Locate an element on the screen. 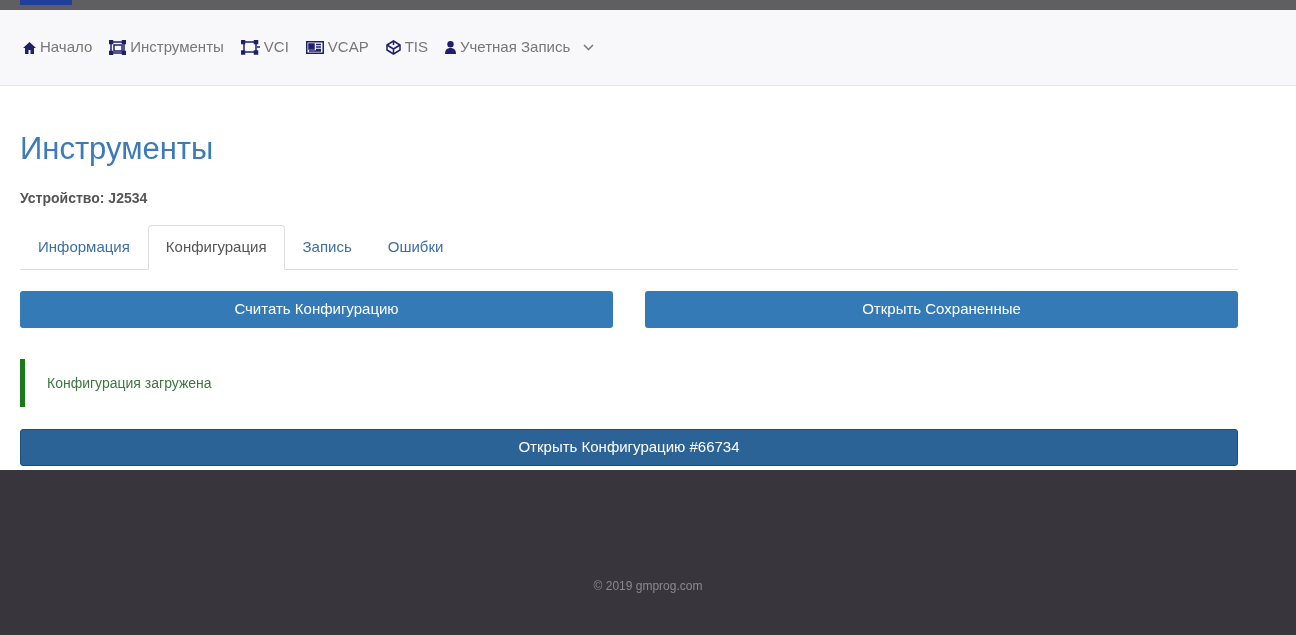  action-button: Считать Конфигурацию is located at coordinates (316, 309).